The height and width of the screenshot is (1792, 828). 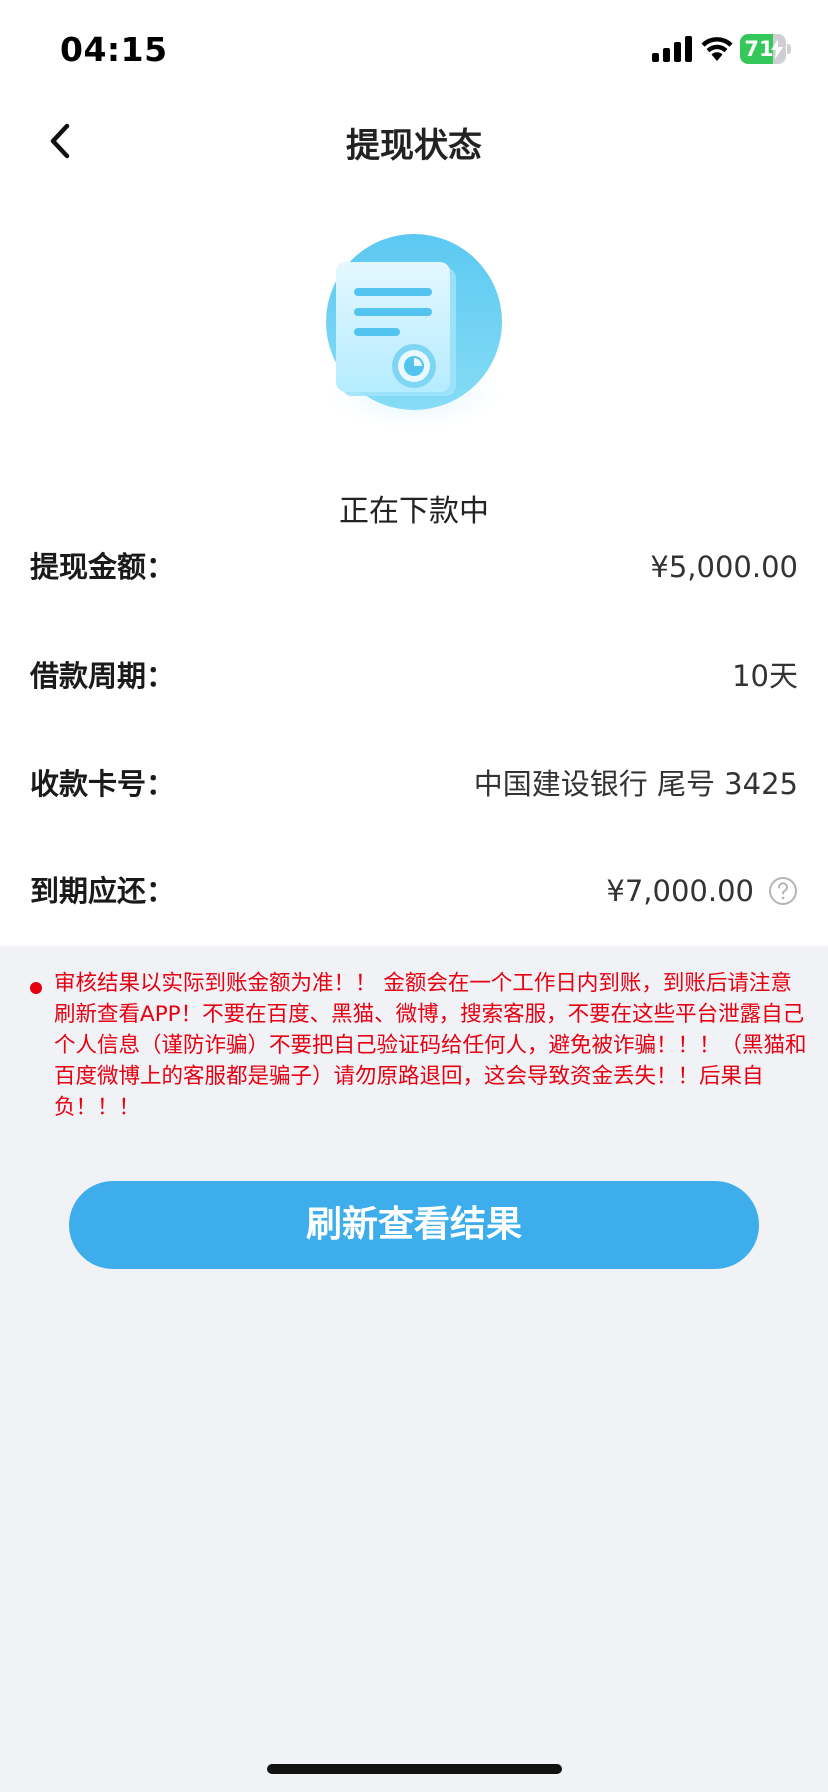 I want to click on loan-period-label: 借款周期：, so click(x=103, y=676).